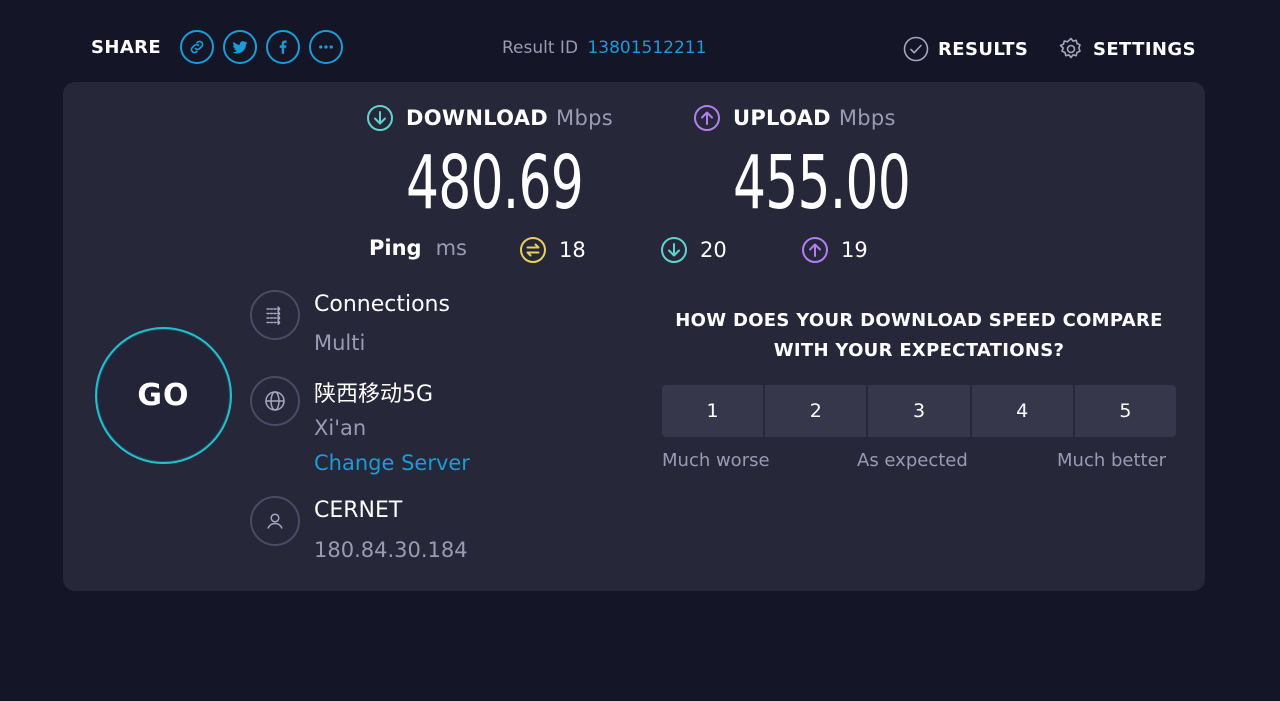 This screenshot has height=701, width=1280. I want to click on rating-scale: 1 2 3 4 5, so click(919, 411).